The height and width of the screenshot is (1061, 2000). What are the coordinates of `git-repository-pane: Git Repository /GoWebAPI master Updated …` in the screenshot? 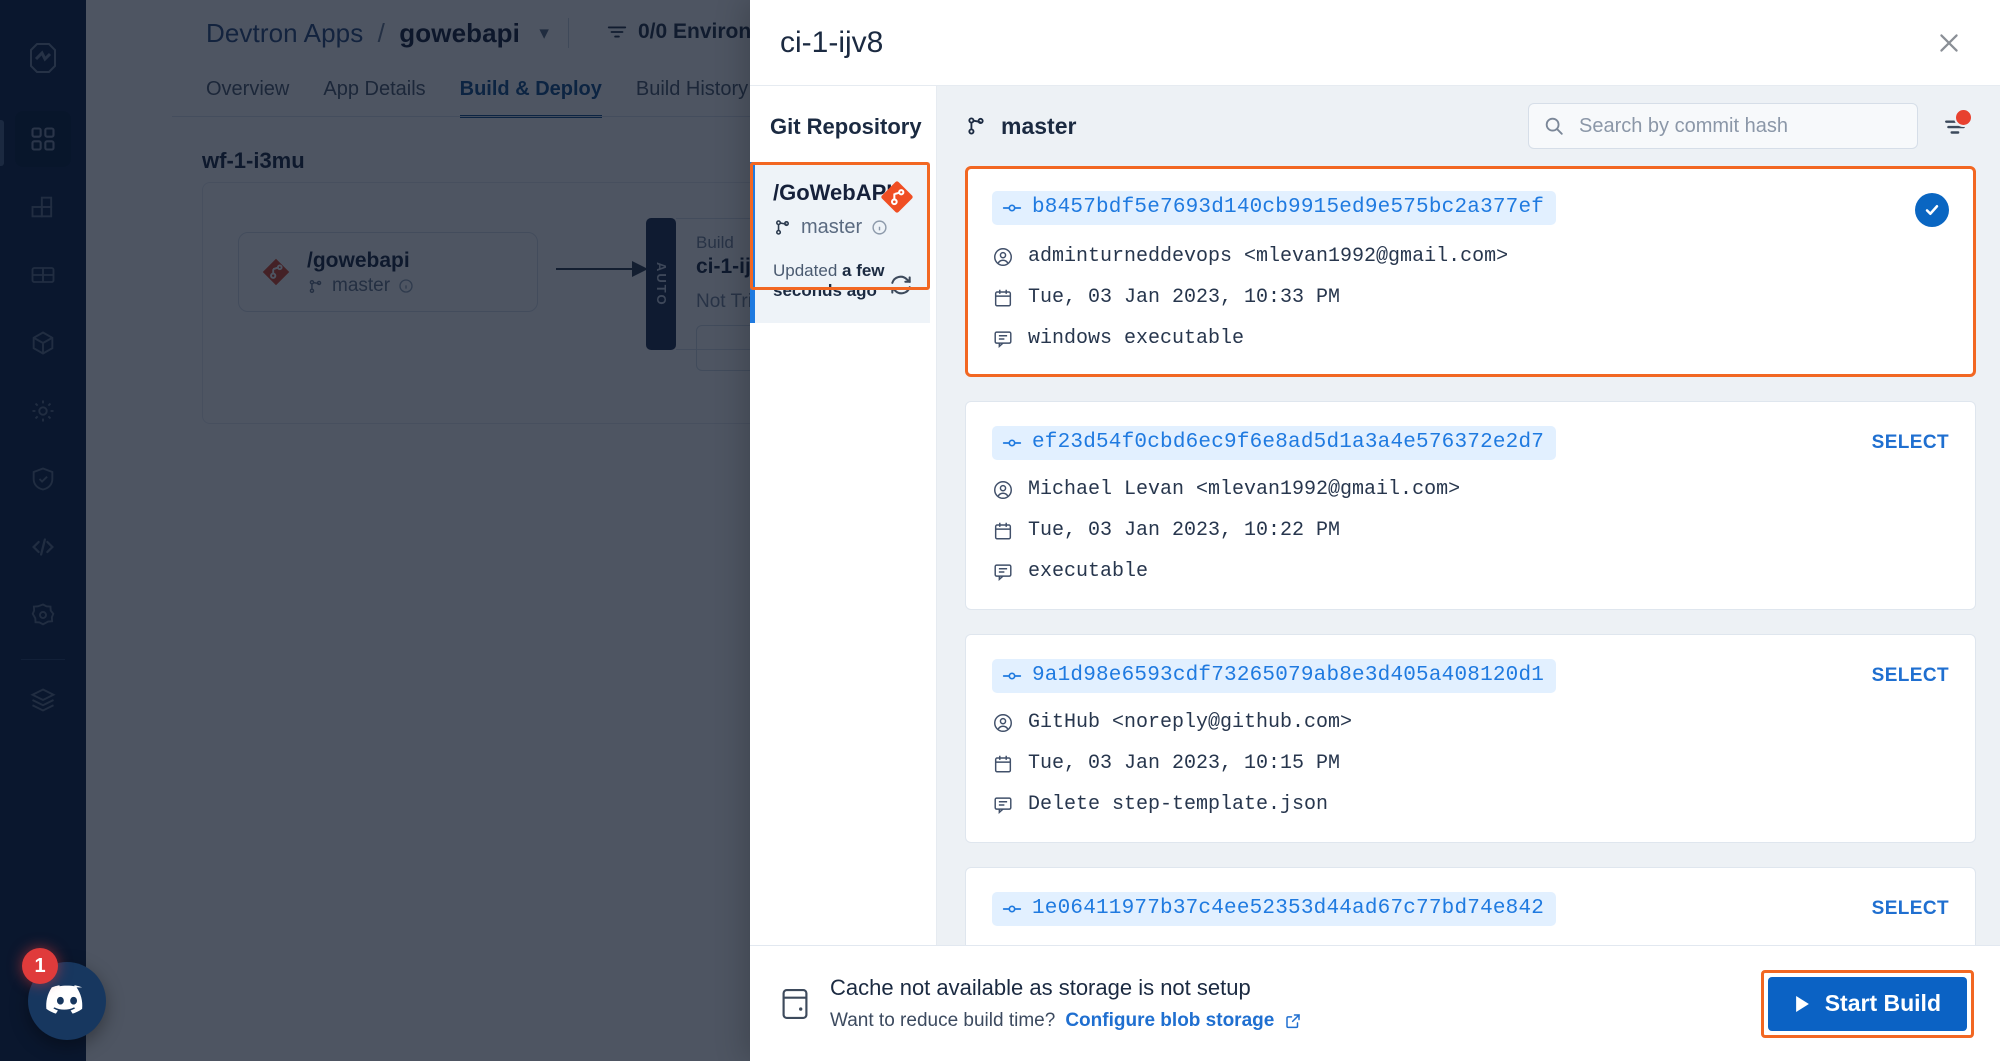 It's located at (843, 515).